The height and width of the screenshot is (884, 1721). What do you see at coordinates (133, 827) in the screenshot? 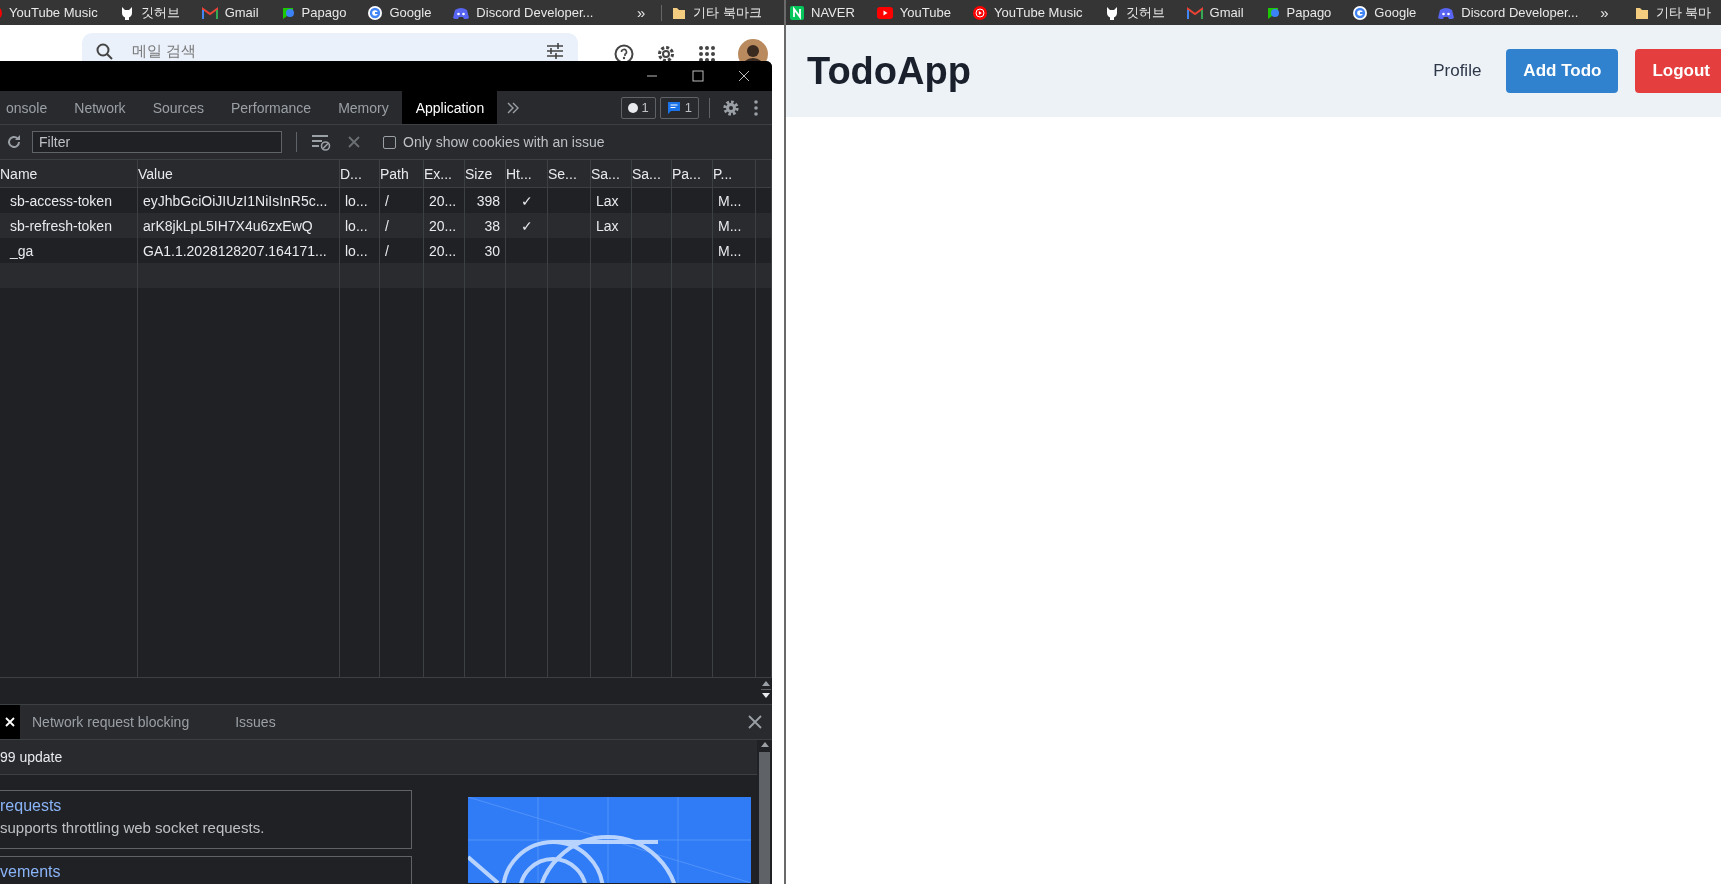
I see `feature-description: supports throttling web socket requests.` at bounding box center [133, 827].